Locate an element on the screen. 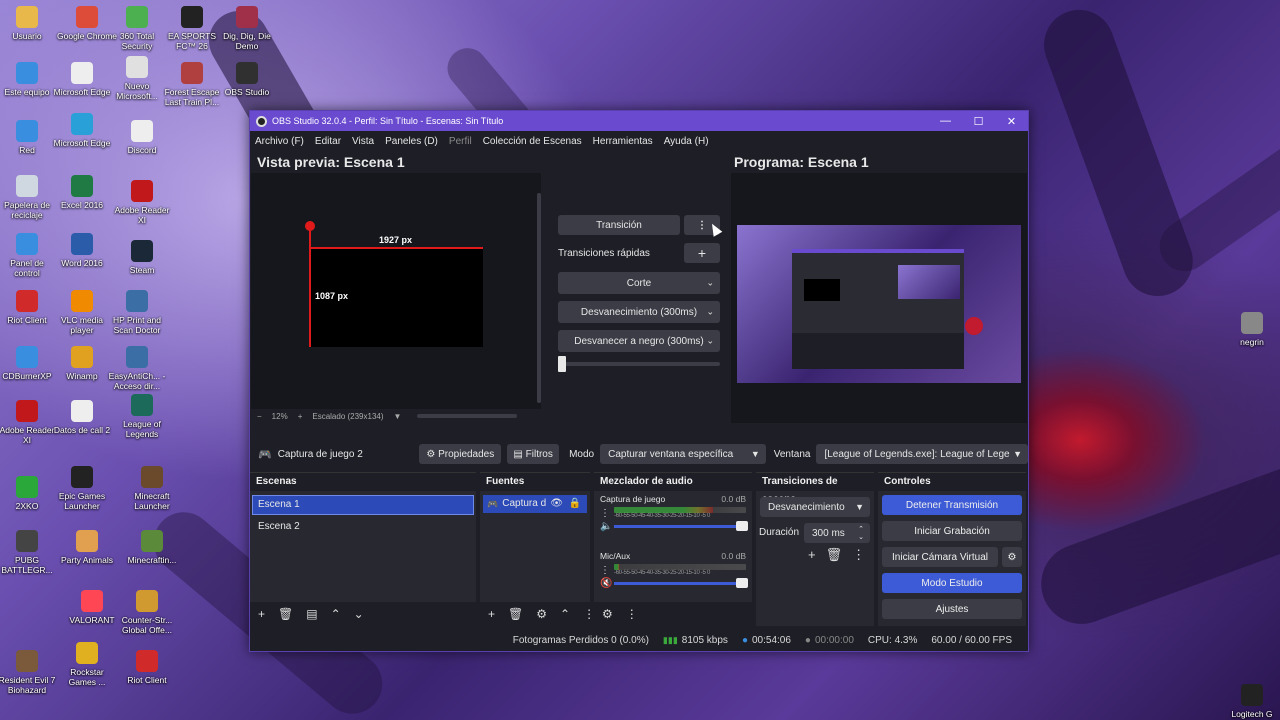  menu-view: Vista is located at coordinates (363, 141).